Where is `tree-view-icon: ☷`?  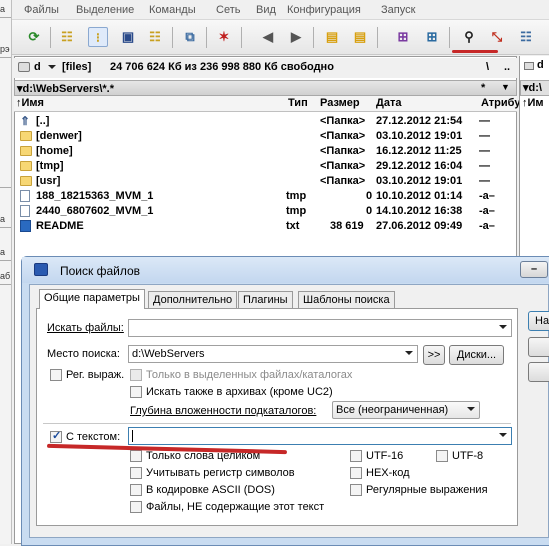
tree-view-icon: ☷ is located at coordinates (155, 37).